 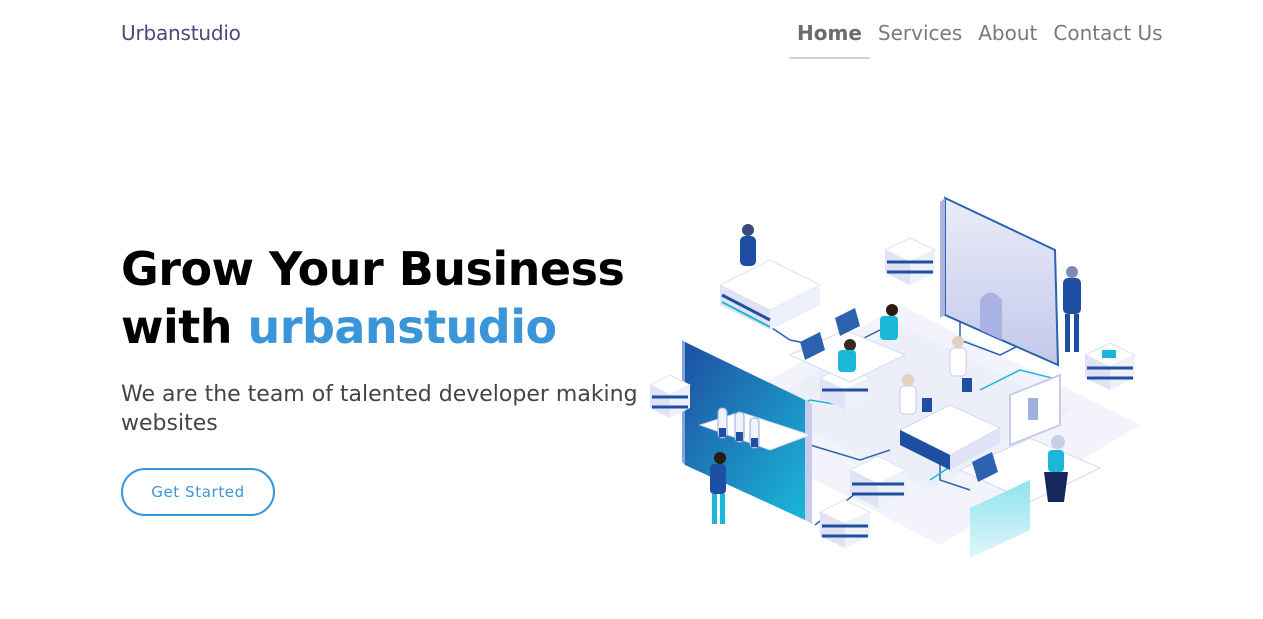 I want to click on hero-title-line1: Grow Your Business, so click(x=373, y=269).